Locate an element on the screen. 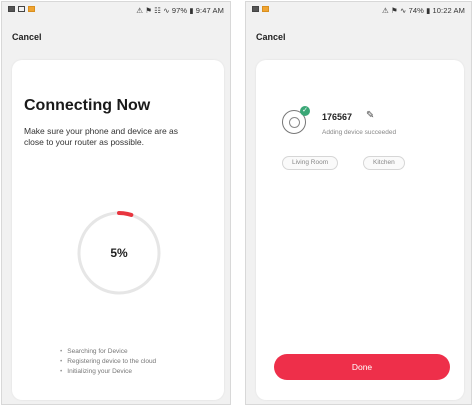 The height and width of the screenshot is (406, 473). progress-percent: 5% is located at coordinates (119, 253).